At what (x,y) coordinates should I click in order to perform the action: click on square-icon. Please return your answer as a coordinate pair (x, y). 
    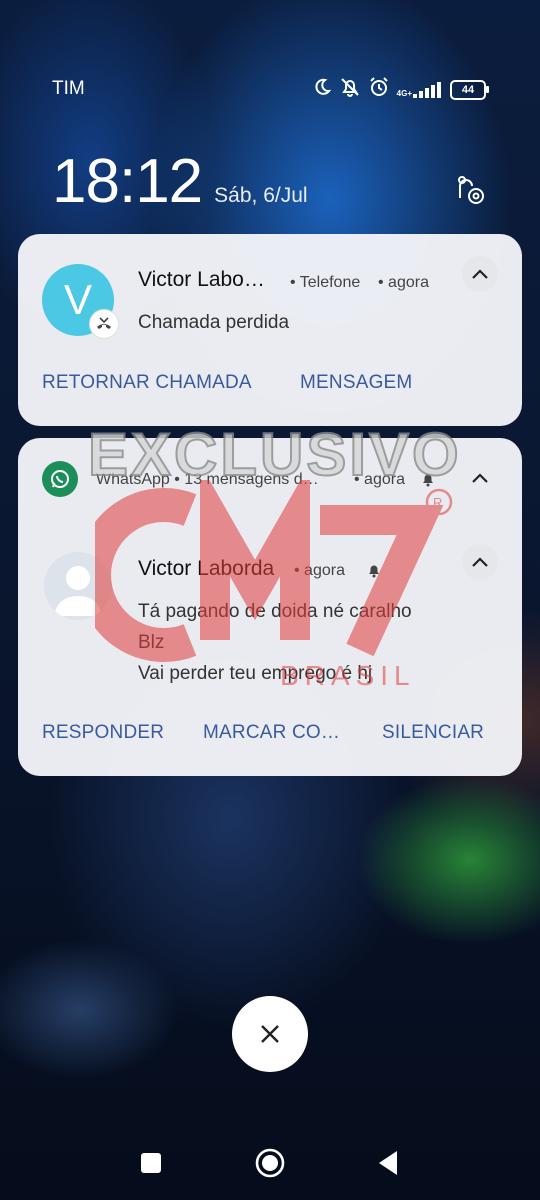
    Looking at the image, I should click on (151, 1163).